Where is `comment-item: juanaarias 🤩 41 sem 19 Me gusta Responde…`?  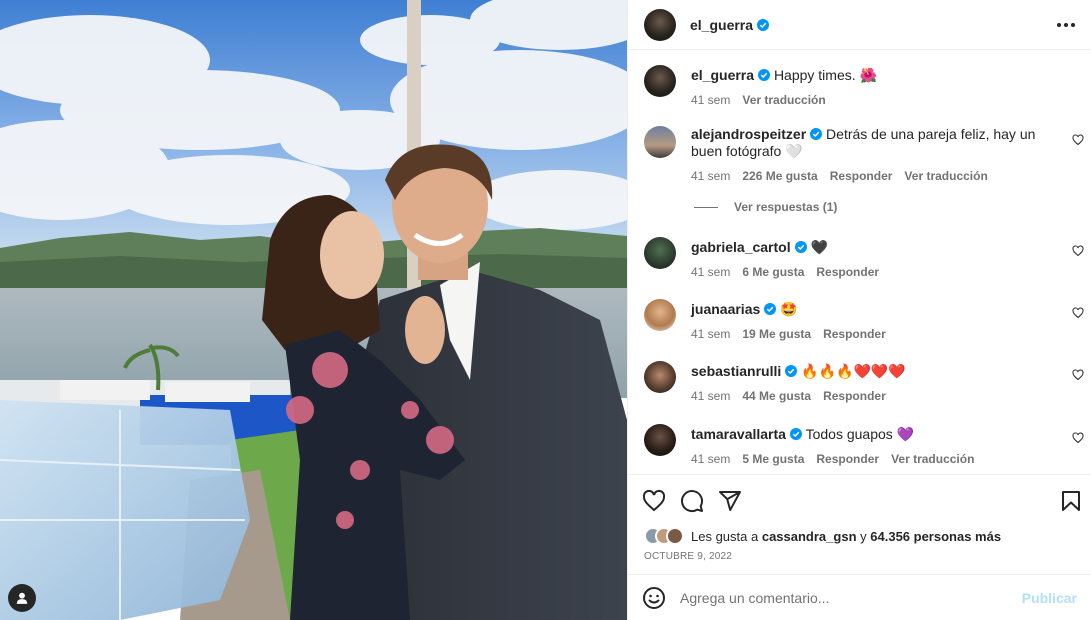 comment-item: juanaarias 🤩 41 sem 19 Me gusta Responde… is located at coordinates (864, 320).